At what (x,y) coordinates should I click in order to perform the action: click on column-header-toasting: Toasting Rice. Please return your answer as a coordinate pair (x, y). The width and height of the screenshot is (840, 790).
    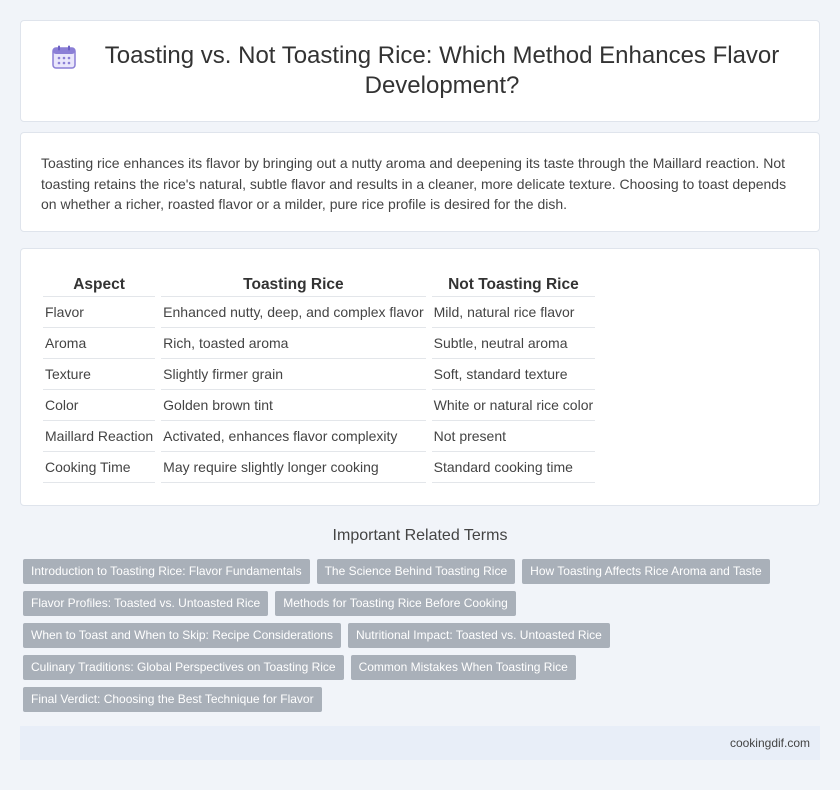
    Looking at the image, I should click on (293, 285).